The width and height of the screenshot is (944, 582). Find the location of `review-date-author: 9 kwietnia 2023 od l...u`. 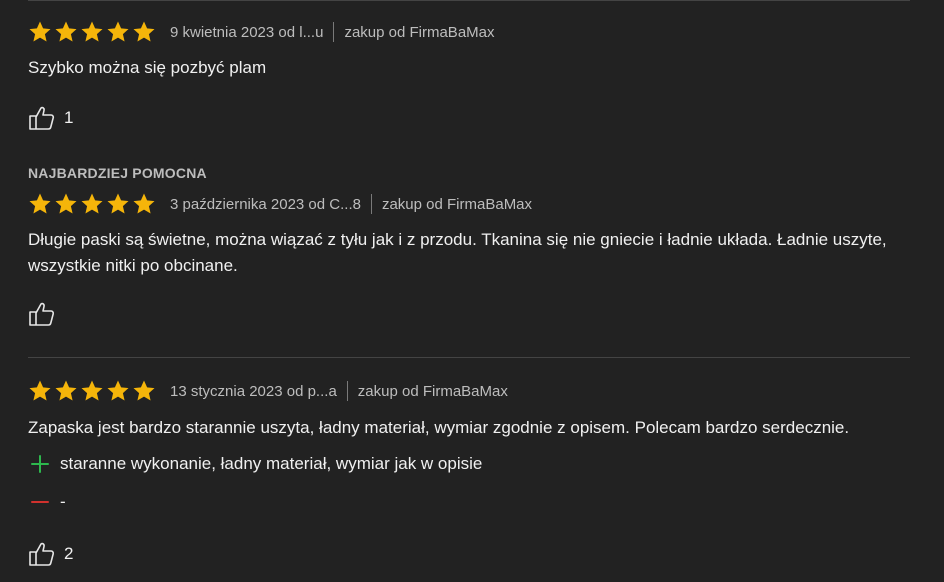

review-date-author: 9 kwietnia 2023 od l...u is located at coordinates (247, 32).